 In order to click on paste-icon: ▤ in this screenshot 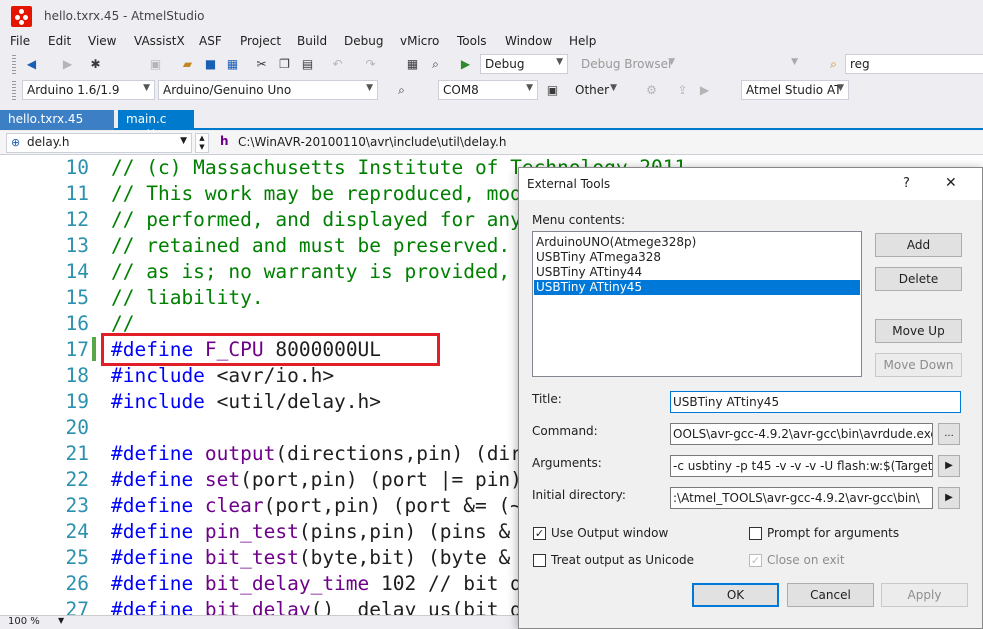, I will do `click(307, 64)`.